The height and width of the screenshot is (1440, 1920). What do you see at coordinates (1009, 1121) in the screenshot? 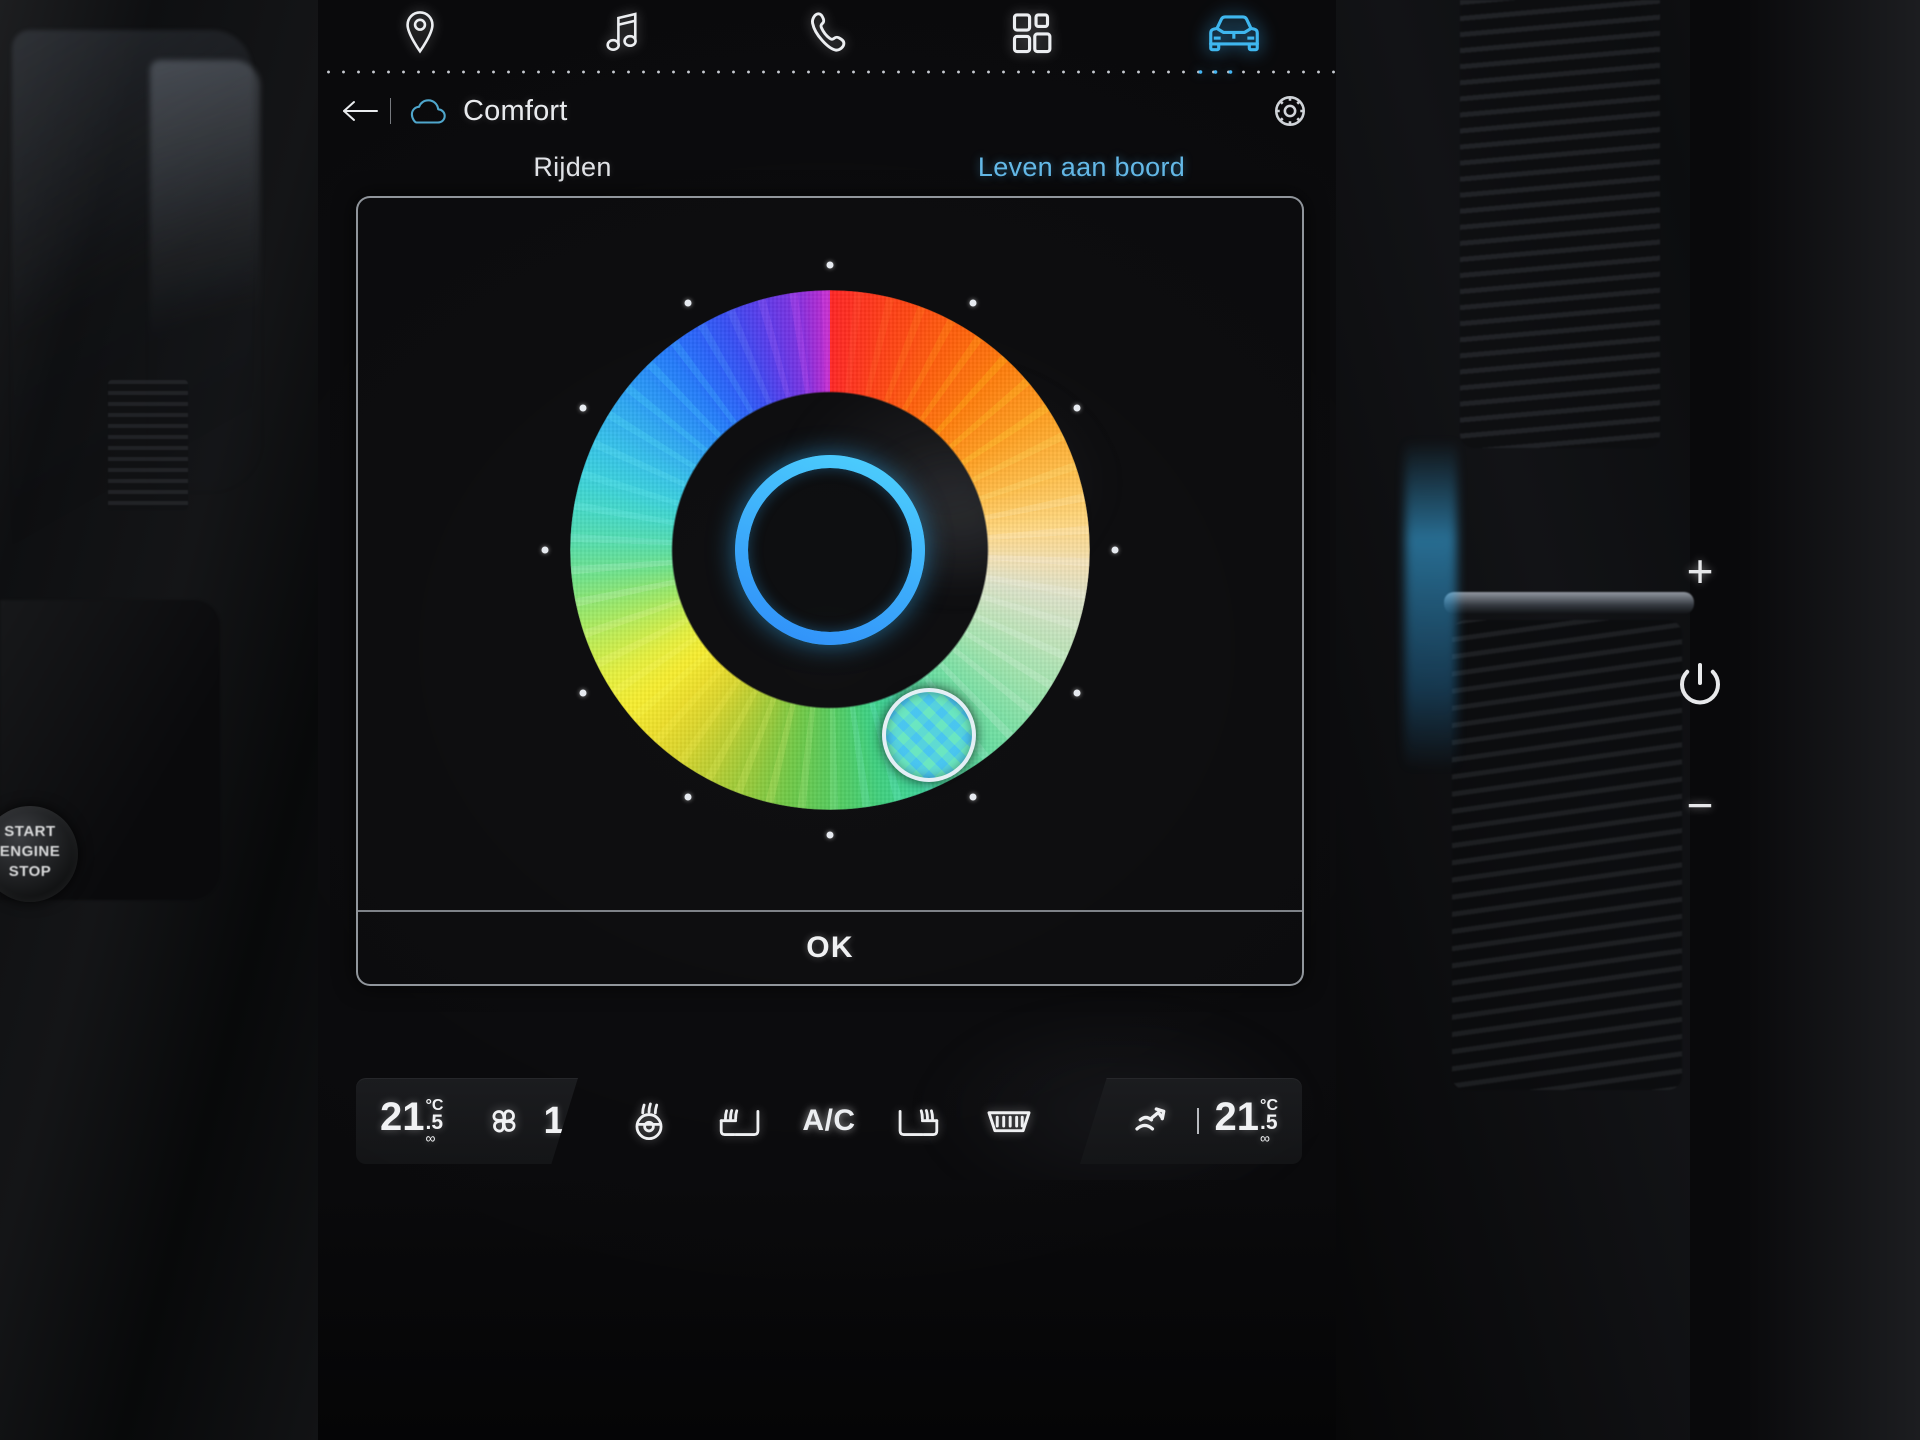
I see `rear-defrost-button` at bounding box center [1009, 1121].